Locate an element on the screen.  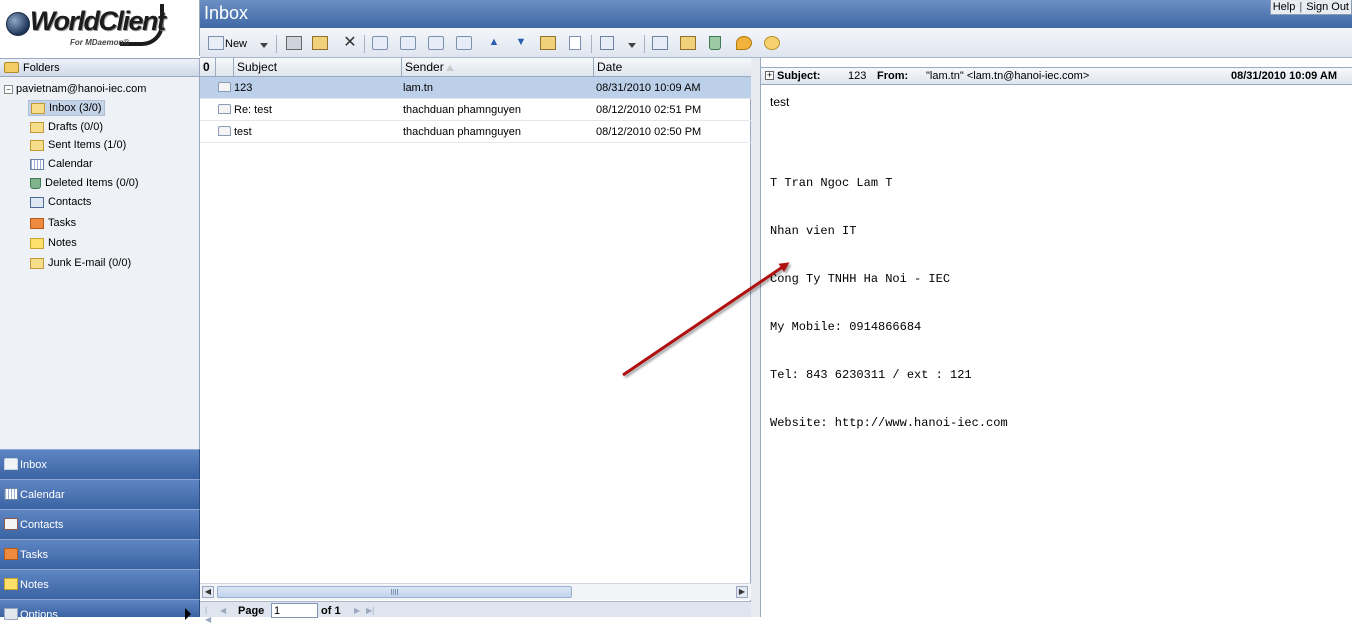
folder-drafts: Drafts (0/0) is located at coordinates (66, 127).